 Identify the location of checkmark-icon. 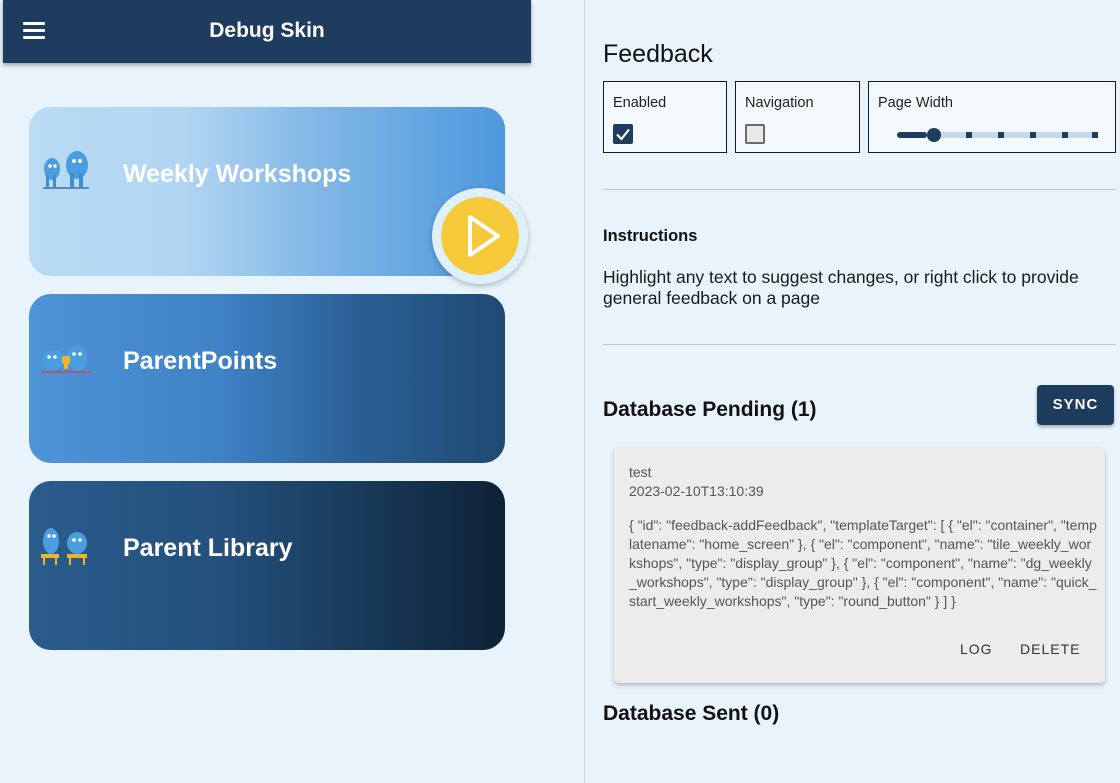
(623, 134).